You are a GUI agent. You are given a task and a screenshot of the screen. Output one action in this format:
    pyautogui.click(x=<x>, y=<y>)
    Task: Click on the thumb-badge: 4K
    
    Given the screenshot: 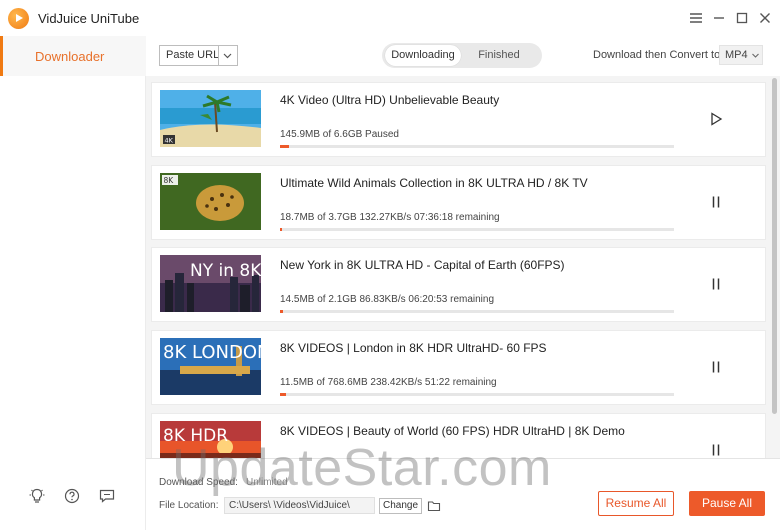 What is the action you would take?
    pyautogui.click(x=169, y=141)
    